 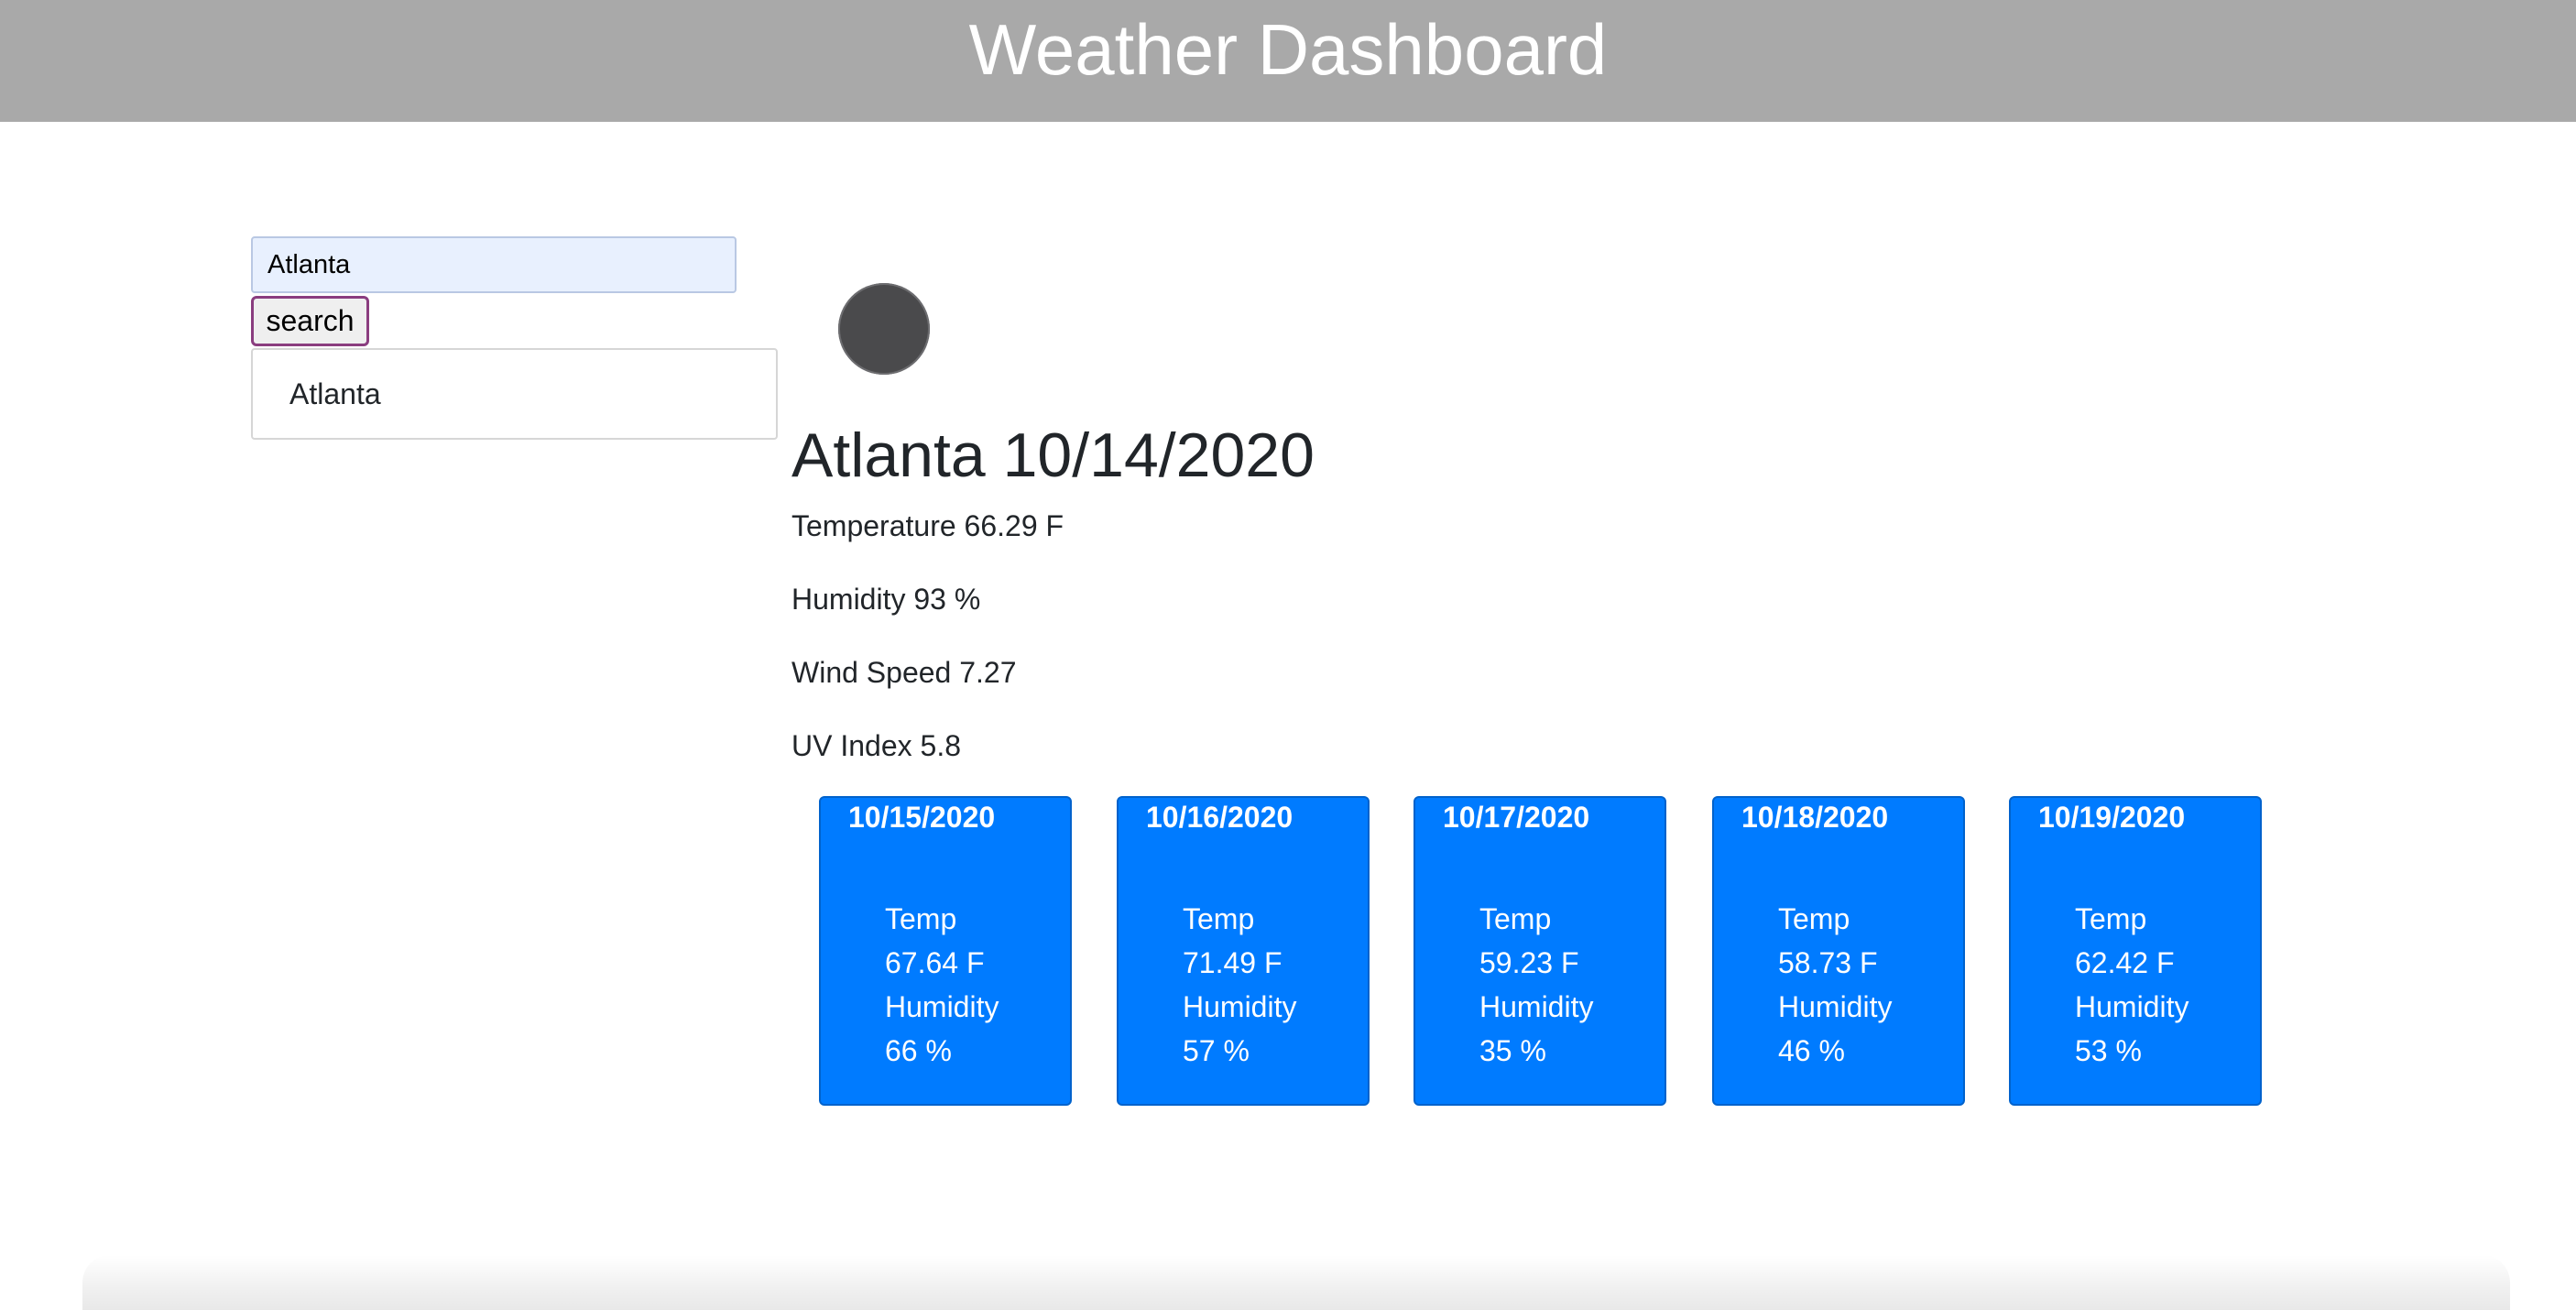 What do you see at coordinates (1828, 962) in the screenshot?
I see `forecast-temp: 58.73 F` at bounding box center [1828, 962].